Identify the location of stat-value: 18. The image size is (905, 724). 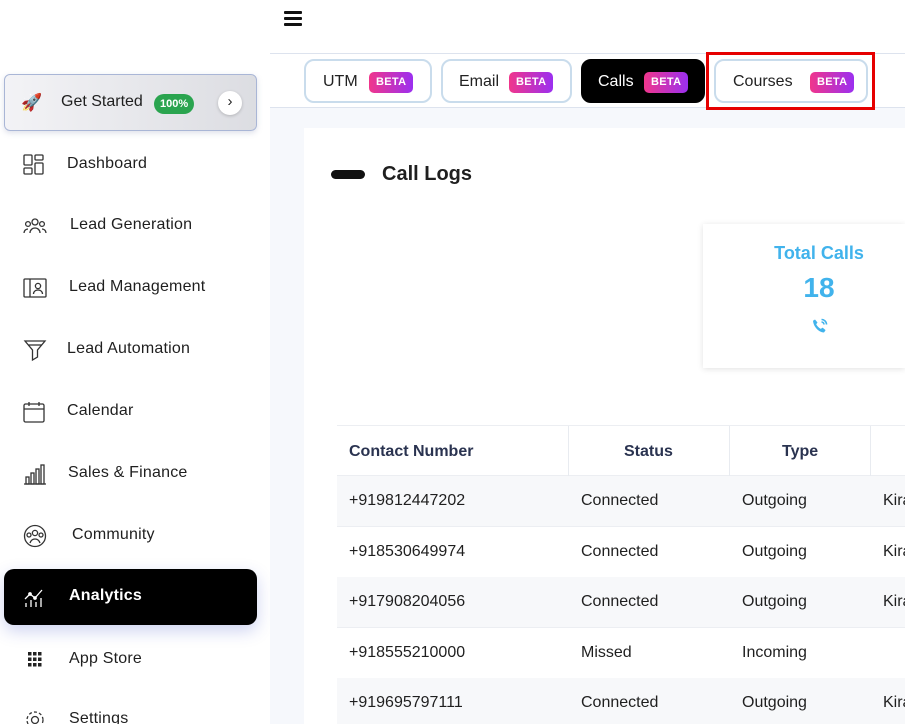
(819, 287).